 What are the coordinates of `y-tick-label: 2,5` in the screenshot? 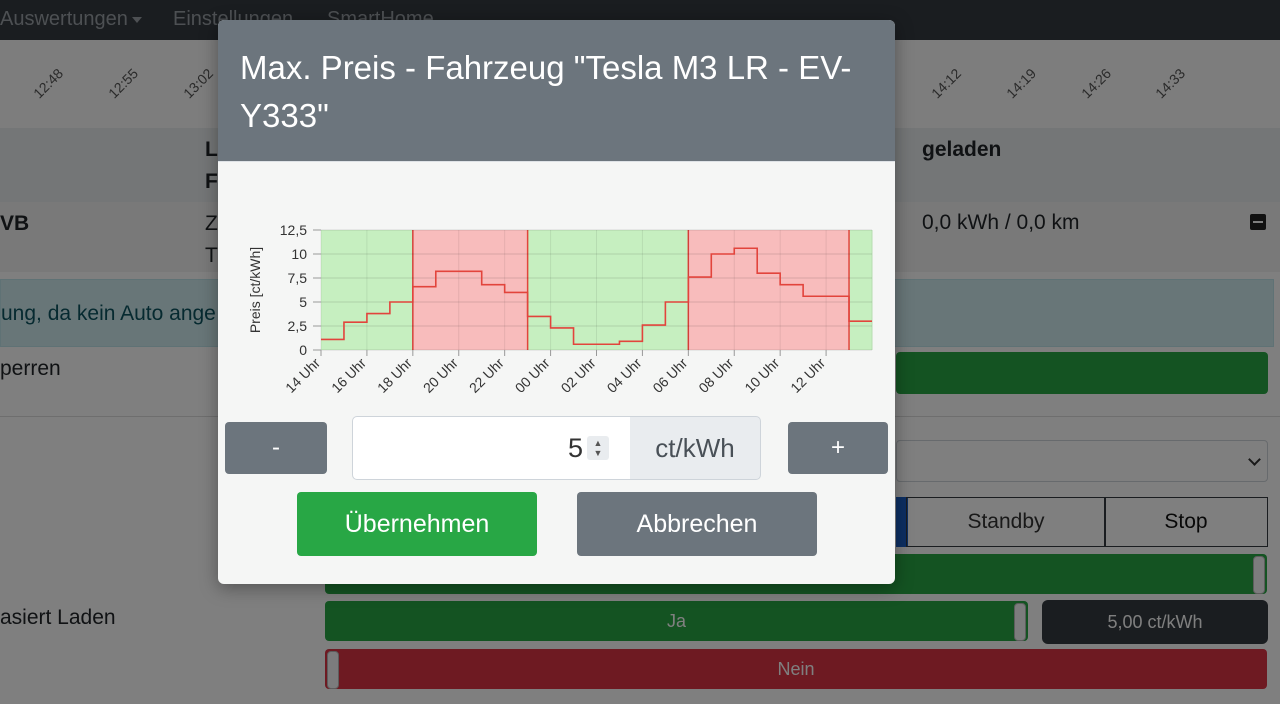 It's located at (298, 326).